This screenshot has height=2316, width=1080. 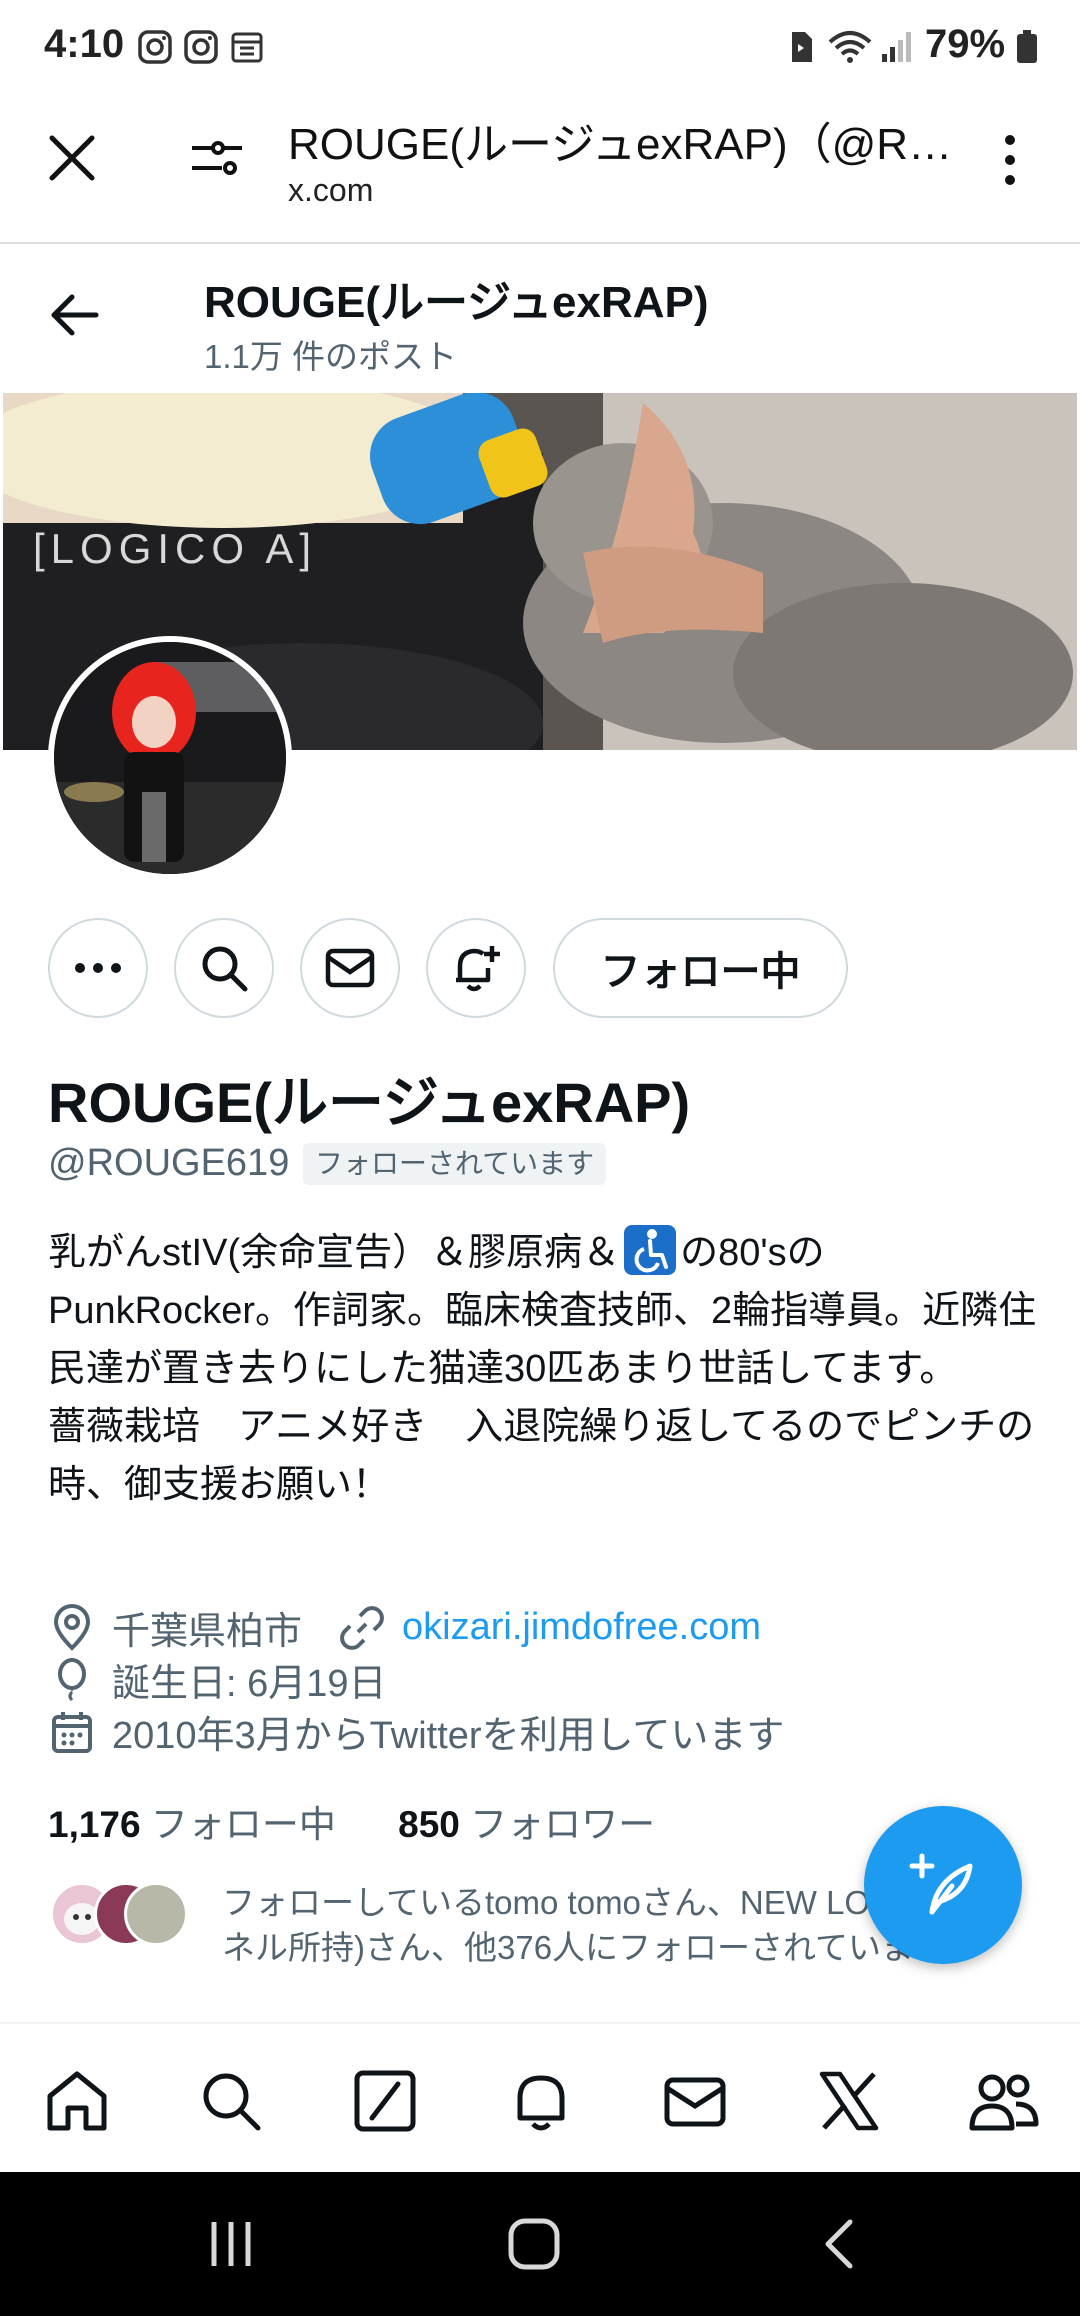 What do you see at coordinates (896, 47) in the screenshot?
I see `signal-icon` at bounding box center [896, 47].